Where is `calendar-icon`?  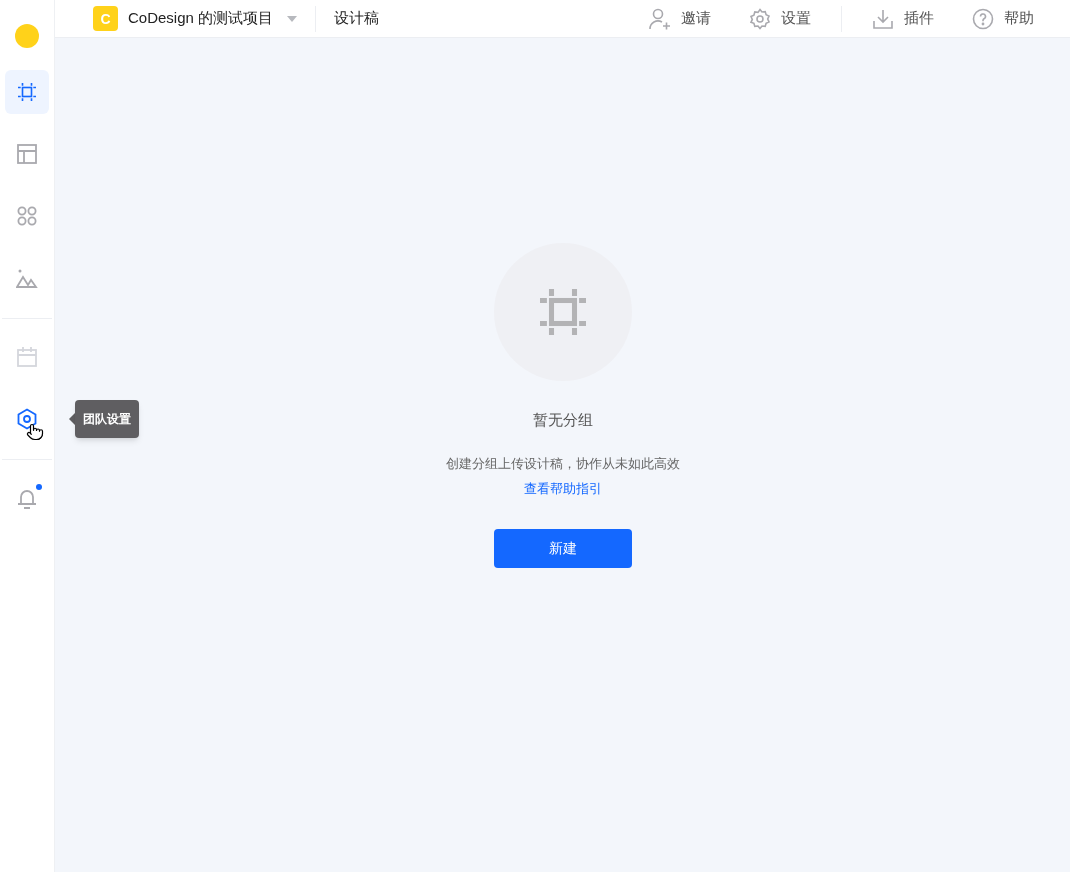 calendar-icon is located at coordinates (27, 357).